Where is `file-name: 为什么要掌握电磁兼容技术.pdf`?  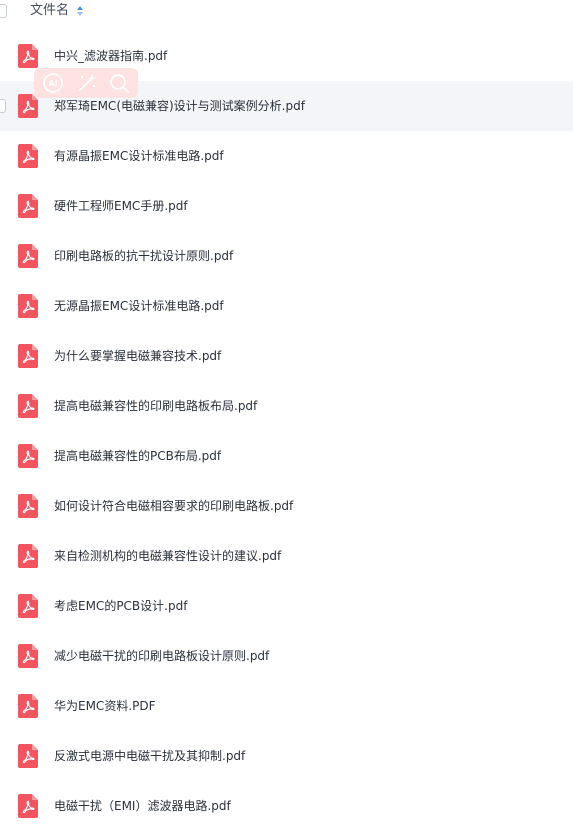 file-name: 为什么要掌握电磁兼容技术.pdf is located at coordinates (137, 356).